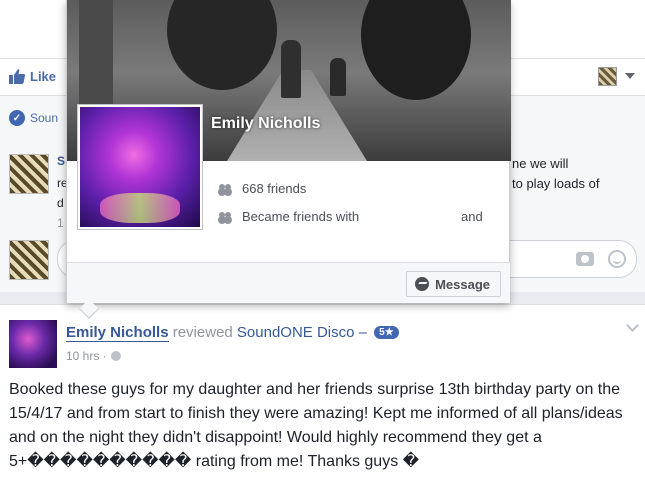  I want to click on message-button: Message, so click(453, 284).